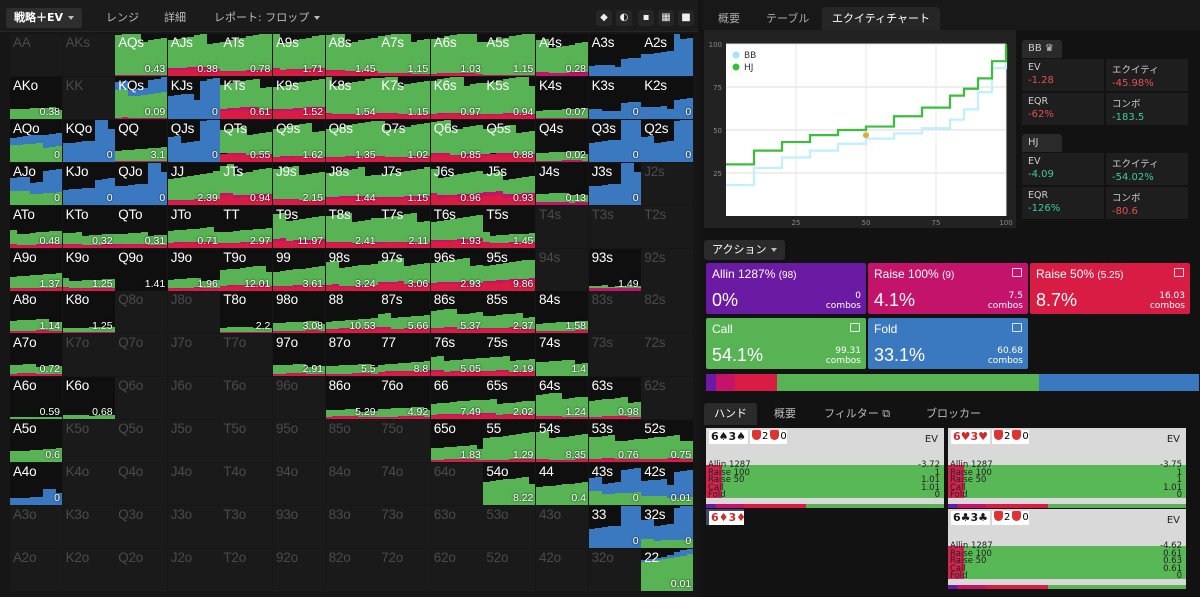 The image size is (1200, 597). Describe the element at coordinates (351, 355) in the screenshot. I see `hand-cell-87o: 87o 5.5` at that location.